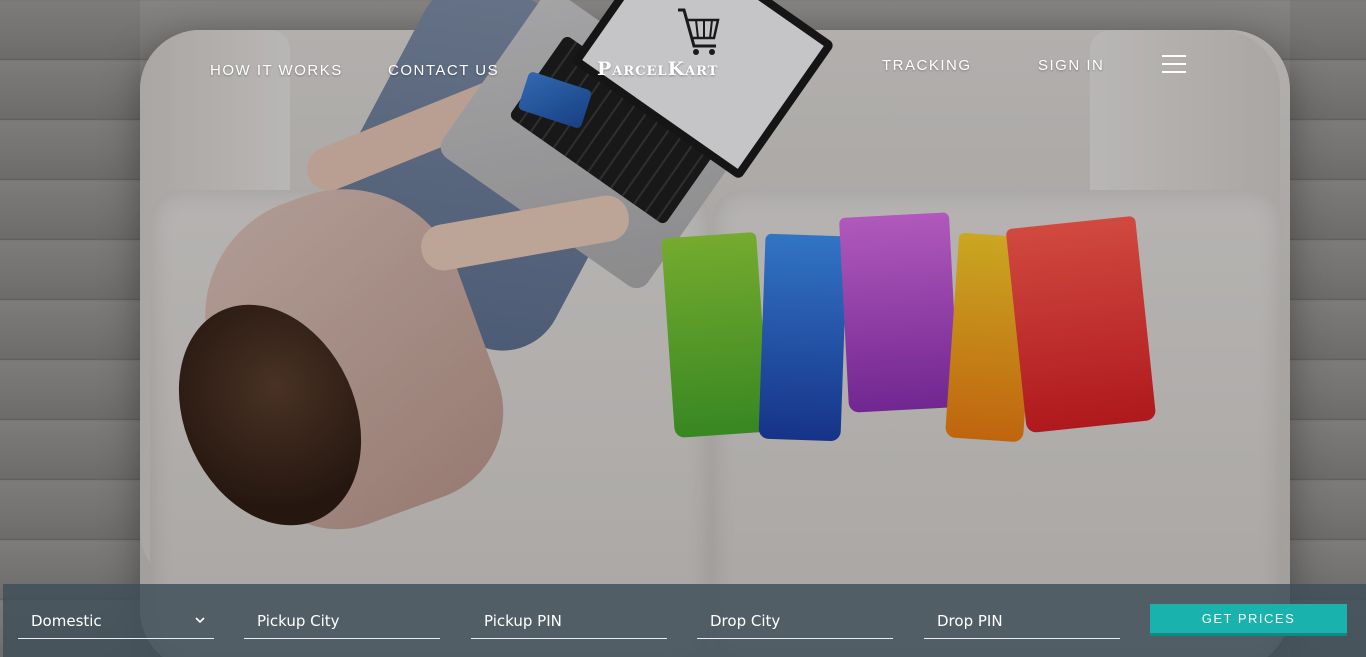 The width and height of the screenshot is (1366, 657). Describe the element at coordinates (200, 620) in the screenshot. I see `chevron-down-icon` at that location.